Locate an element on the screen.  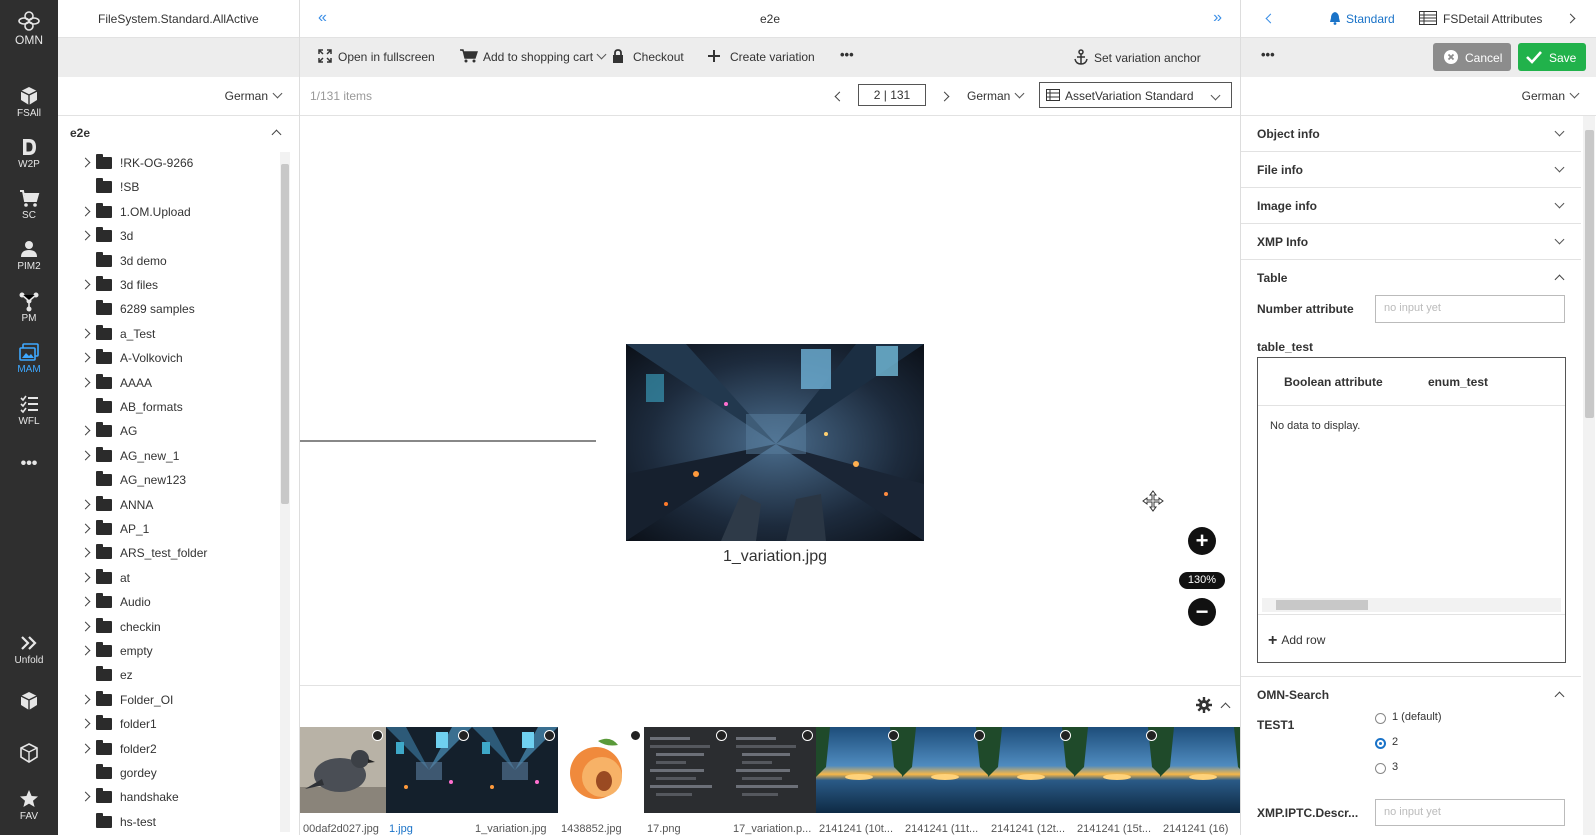
chevron-up-icon is located at coordinates (276, 134).